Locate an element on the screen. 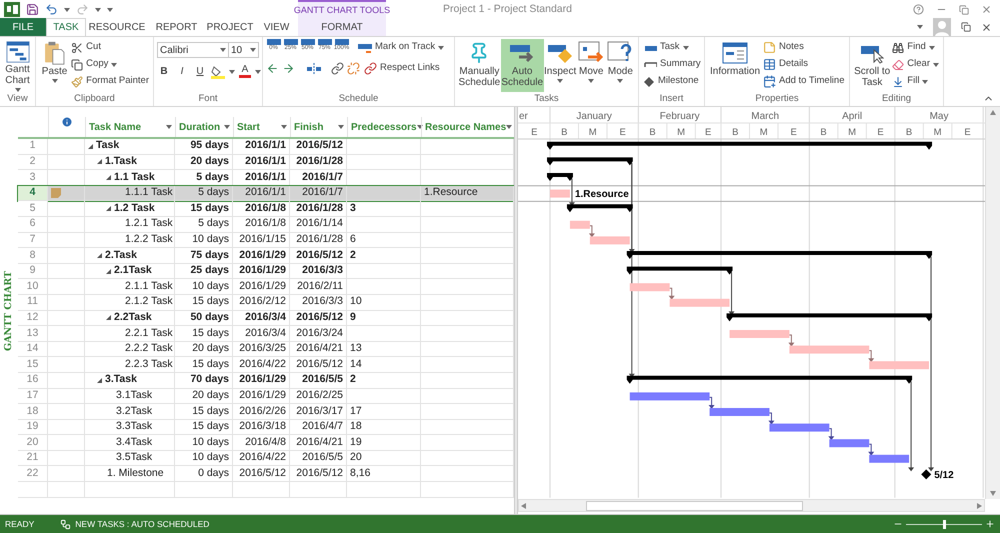  task-row: 22 1. Milestone 0 days 2016/5/12 2016/5/12 8,16 is located at coordinates (266, 474).